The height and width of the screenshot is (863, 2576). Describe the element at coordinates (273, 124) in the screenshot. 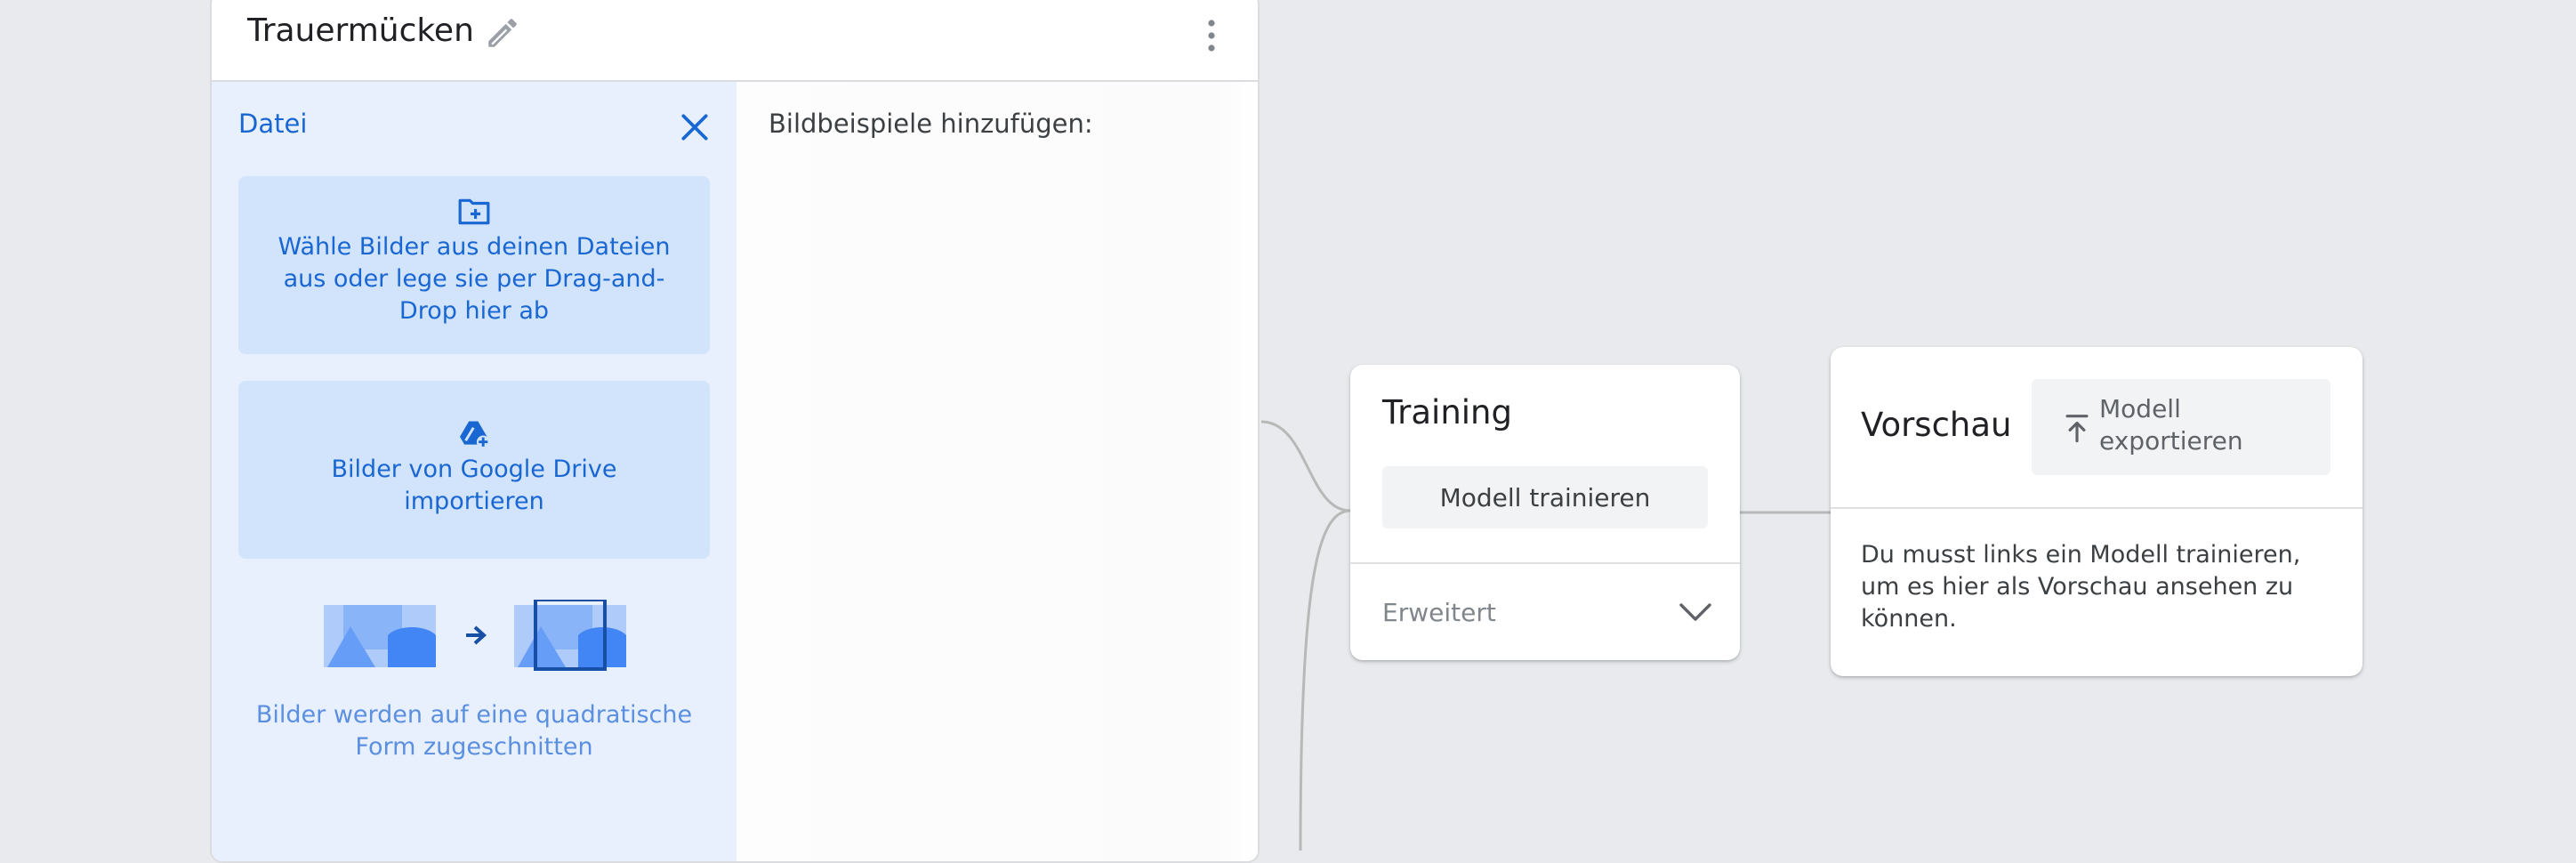

I see `upload-panel-label: Datei` at that location.